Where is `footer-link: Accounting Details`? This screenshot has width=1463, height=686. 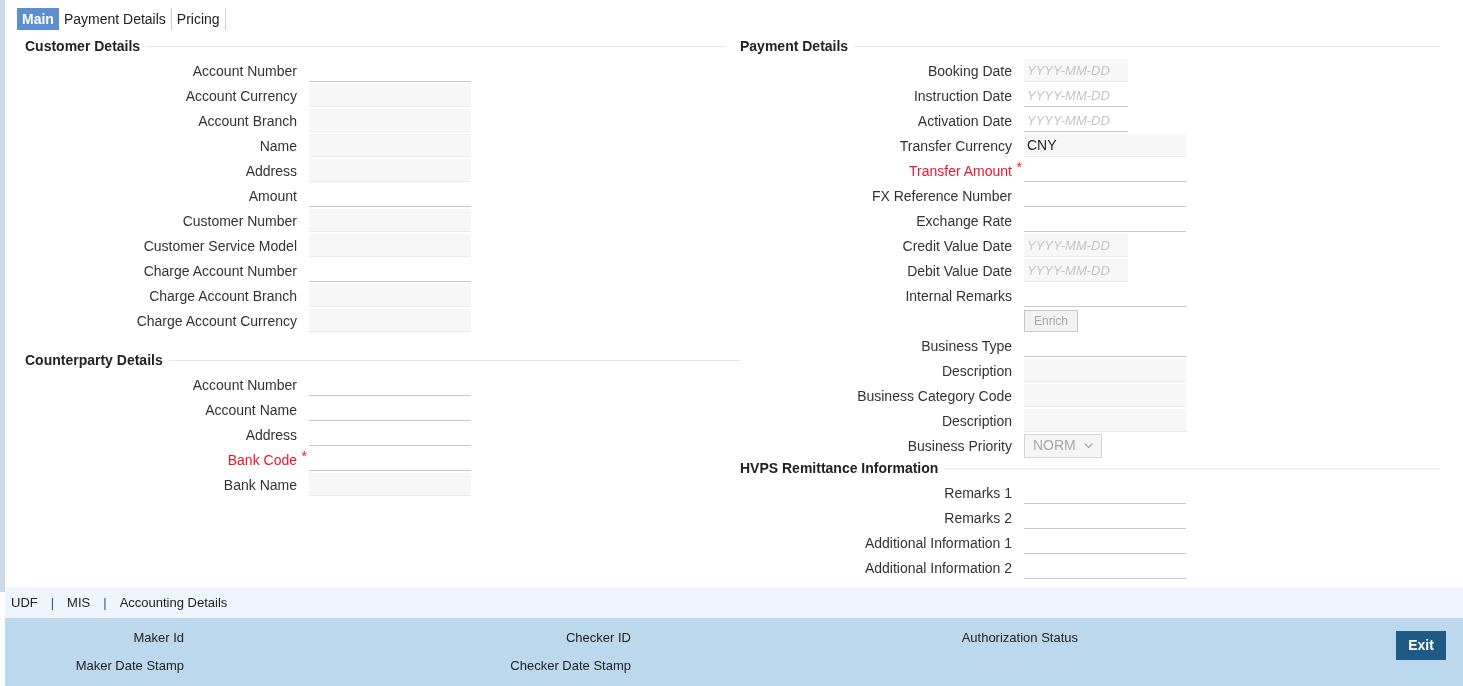
footer-link: Accounting Details is located at coordinates (173, 602).